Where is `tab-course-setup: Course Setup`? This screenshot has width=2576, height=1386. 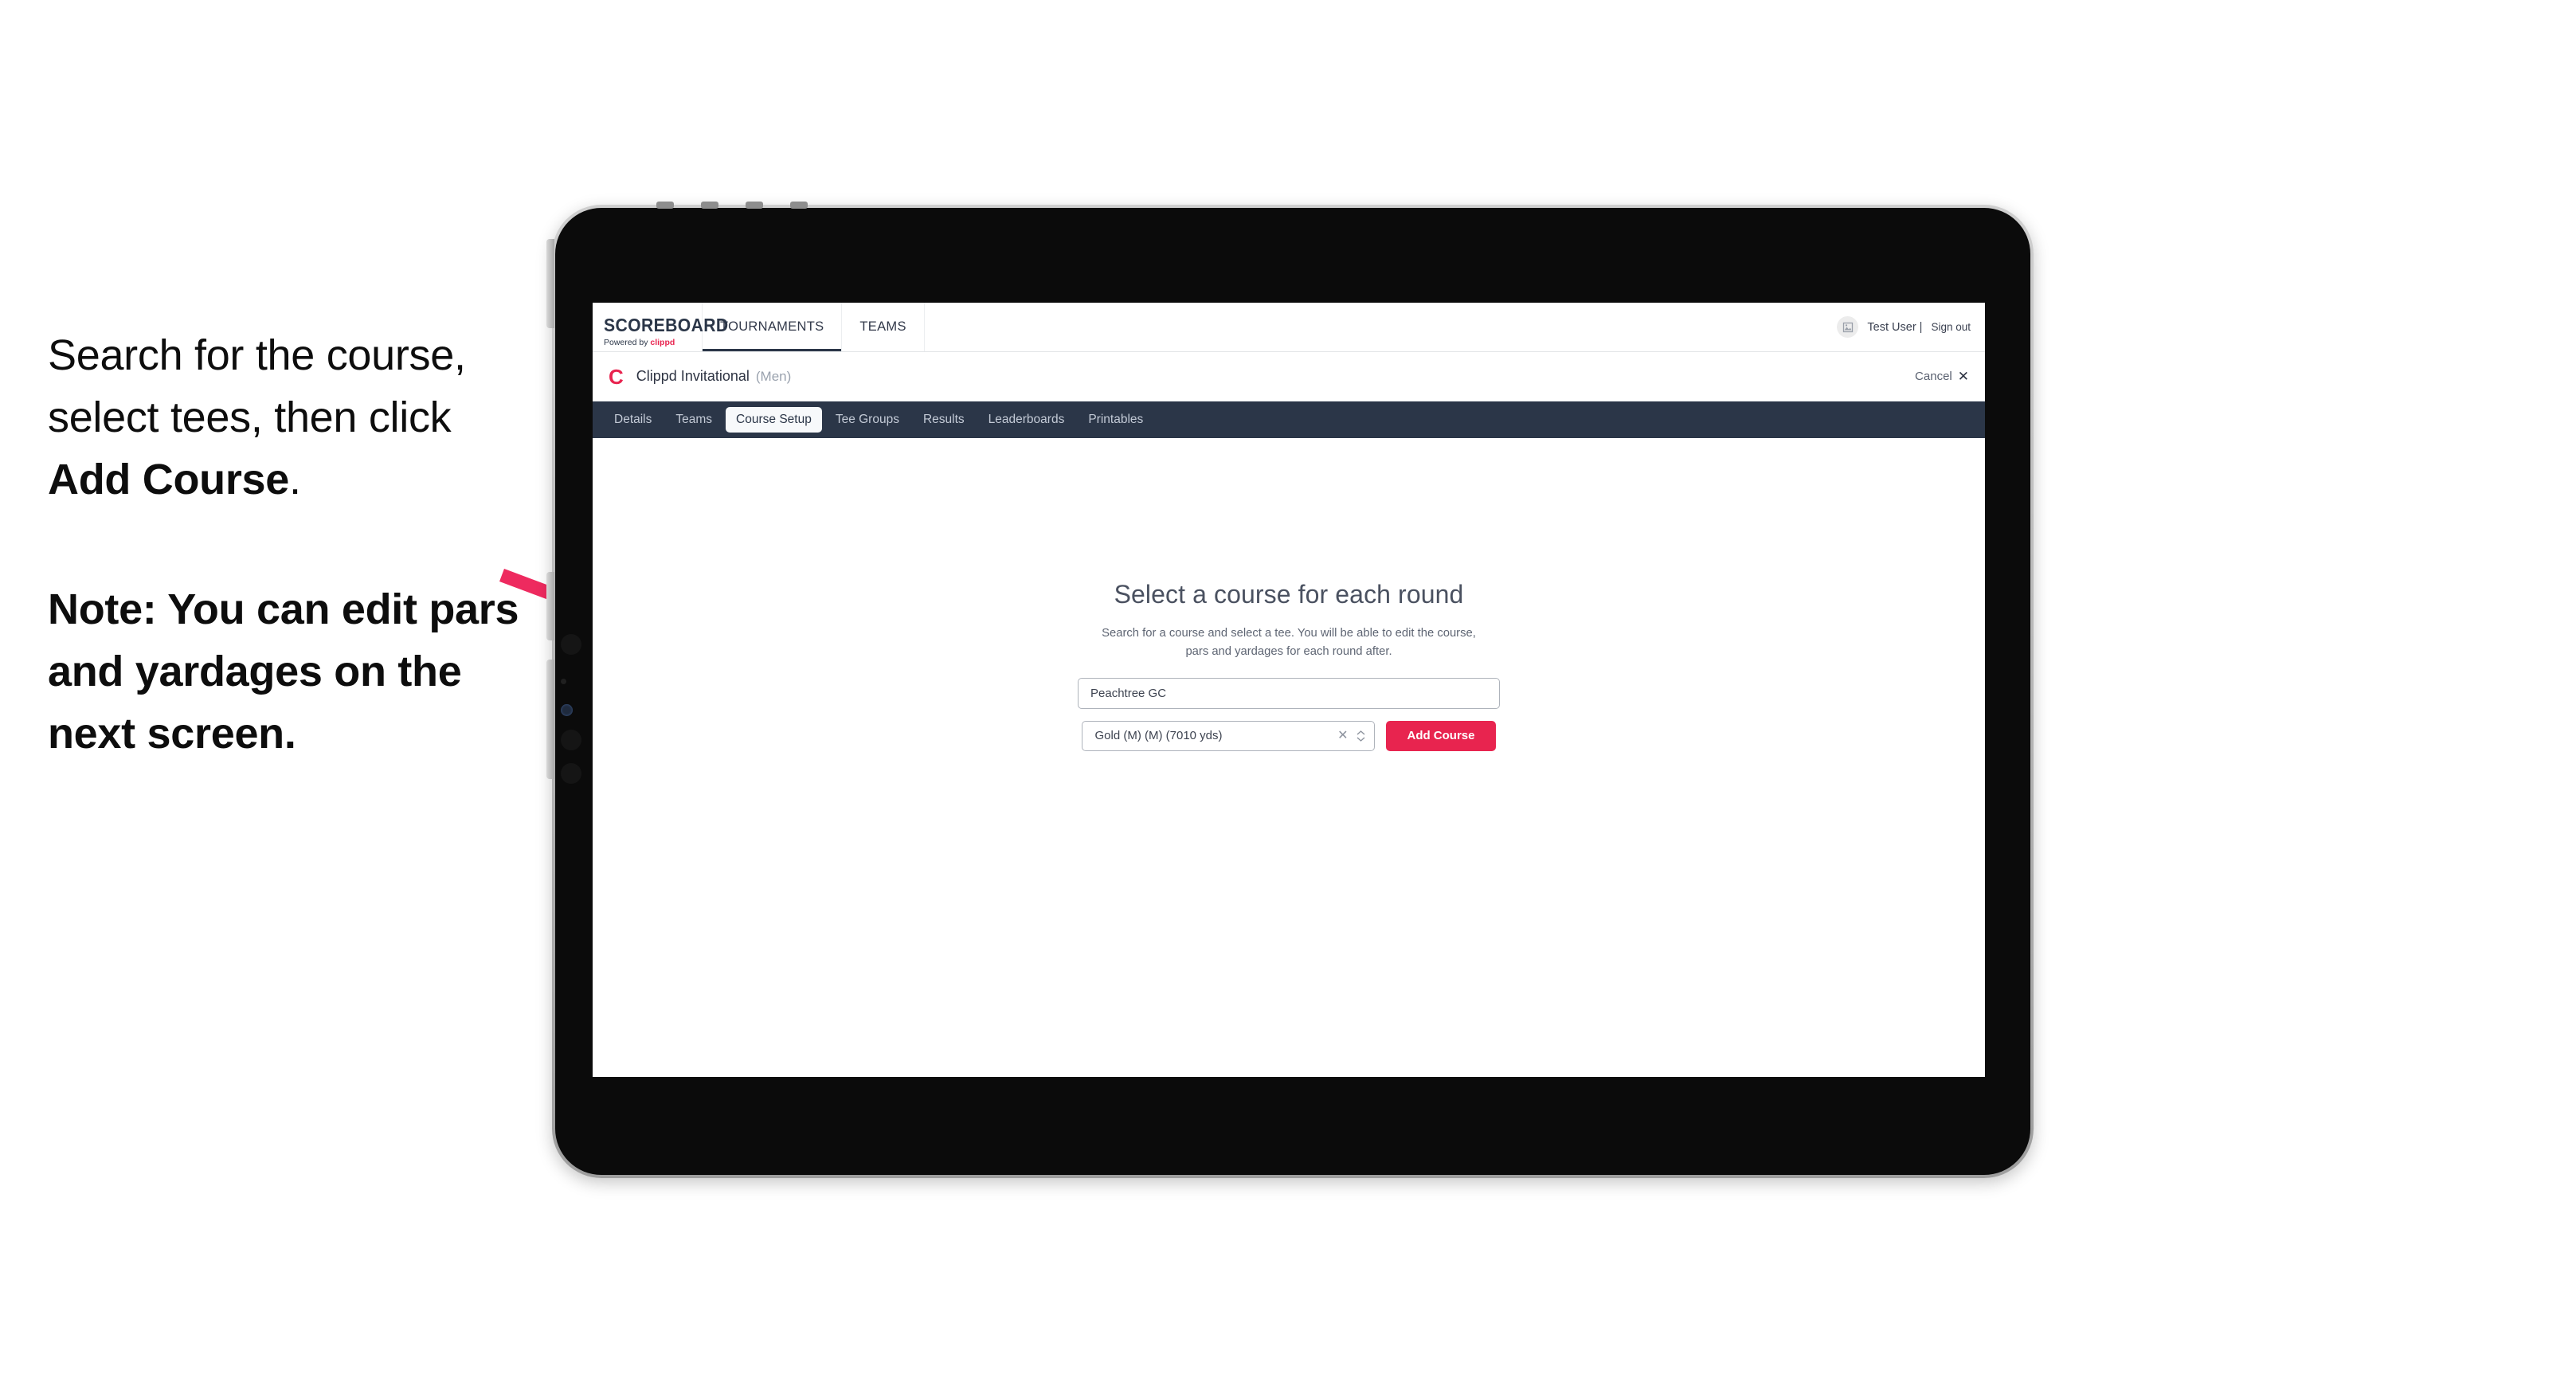 tab-course-setup: Course Setup is located at coordinates (774, 420).